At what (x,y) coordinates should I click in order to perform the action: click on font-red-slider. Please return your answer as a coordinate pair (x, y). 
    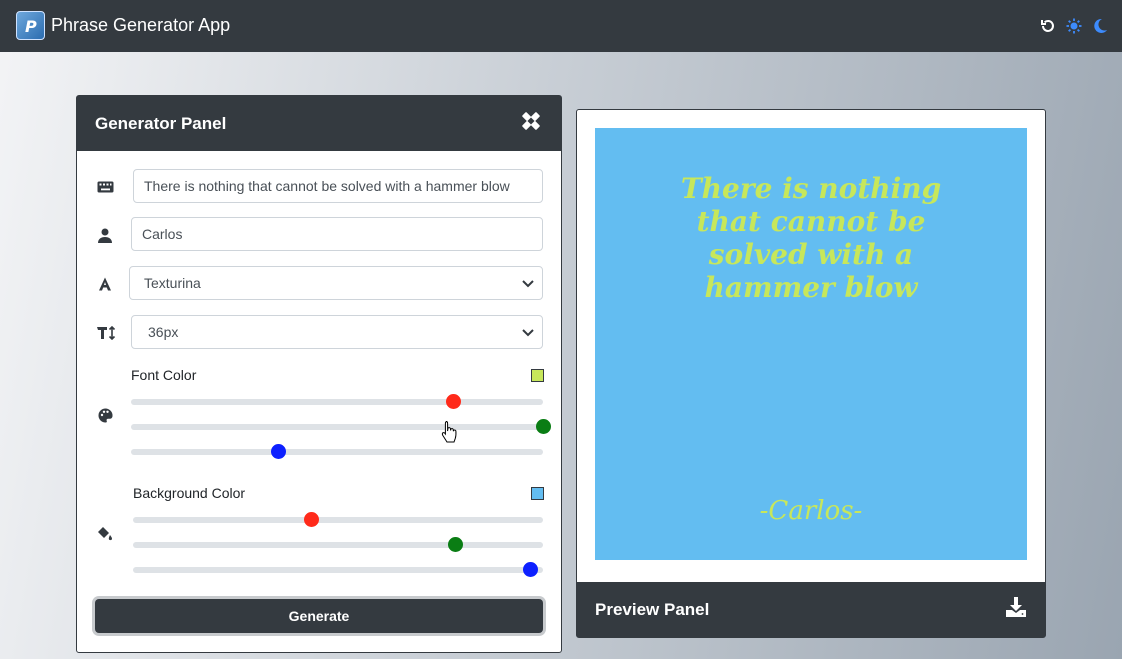
    Looking at the image, I should click on (337, 401).